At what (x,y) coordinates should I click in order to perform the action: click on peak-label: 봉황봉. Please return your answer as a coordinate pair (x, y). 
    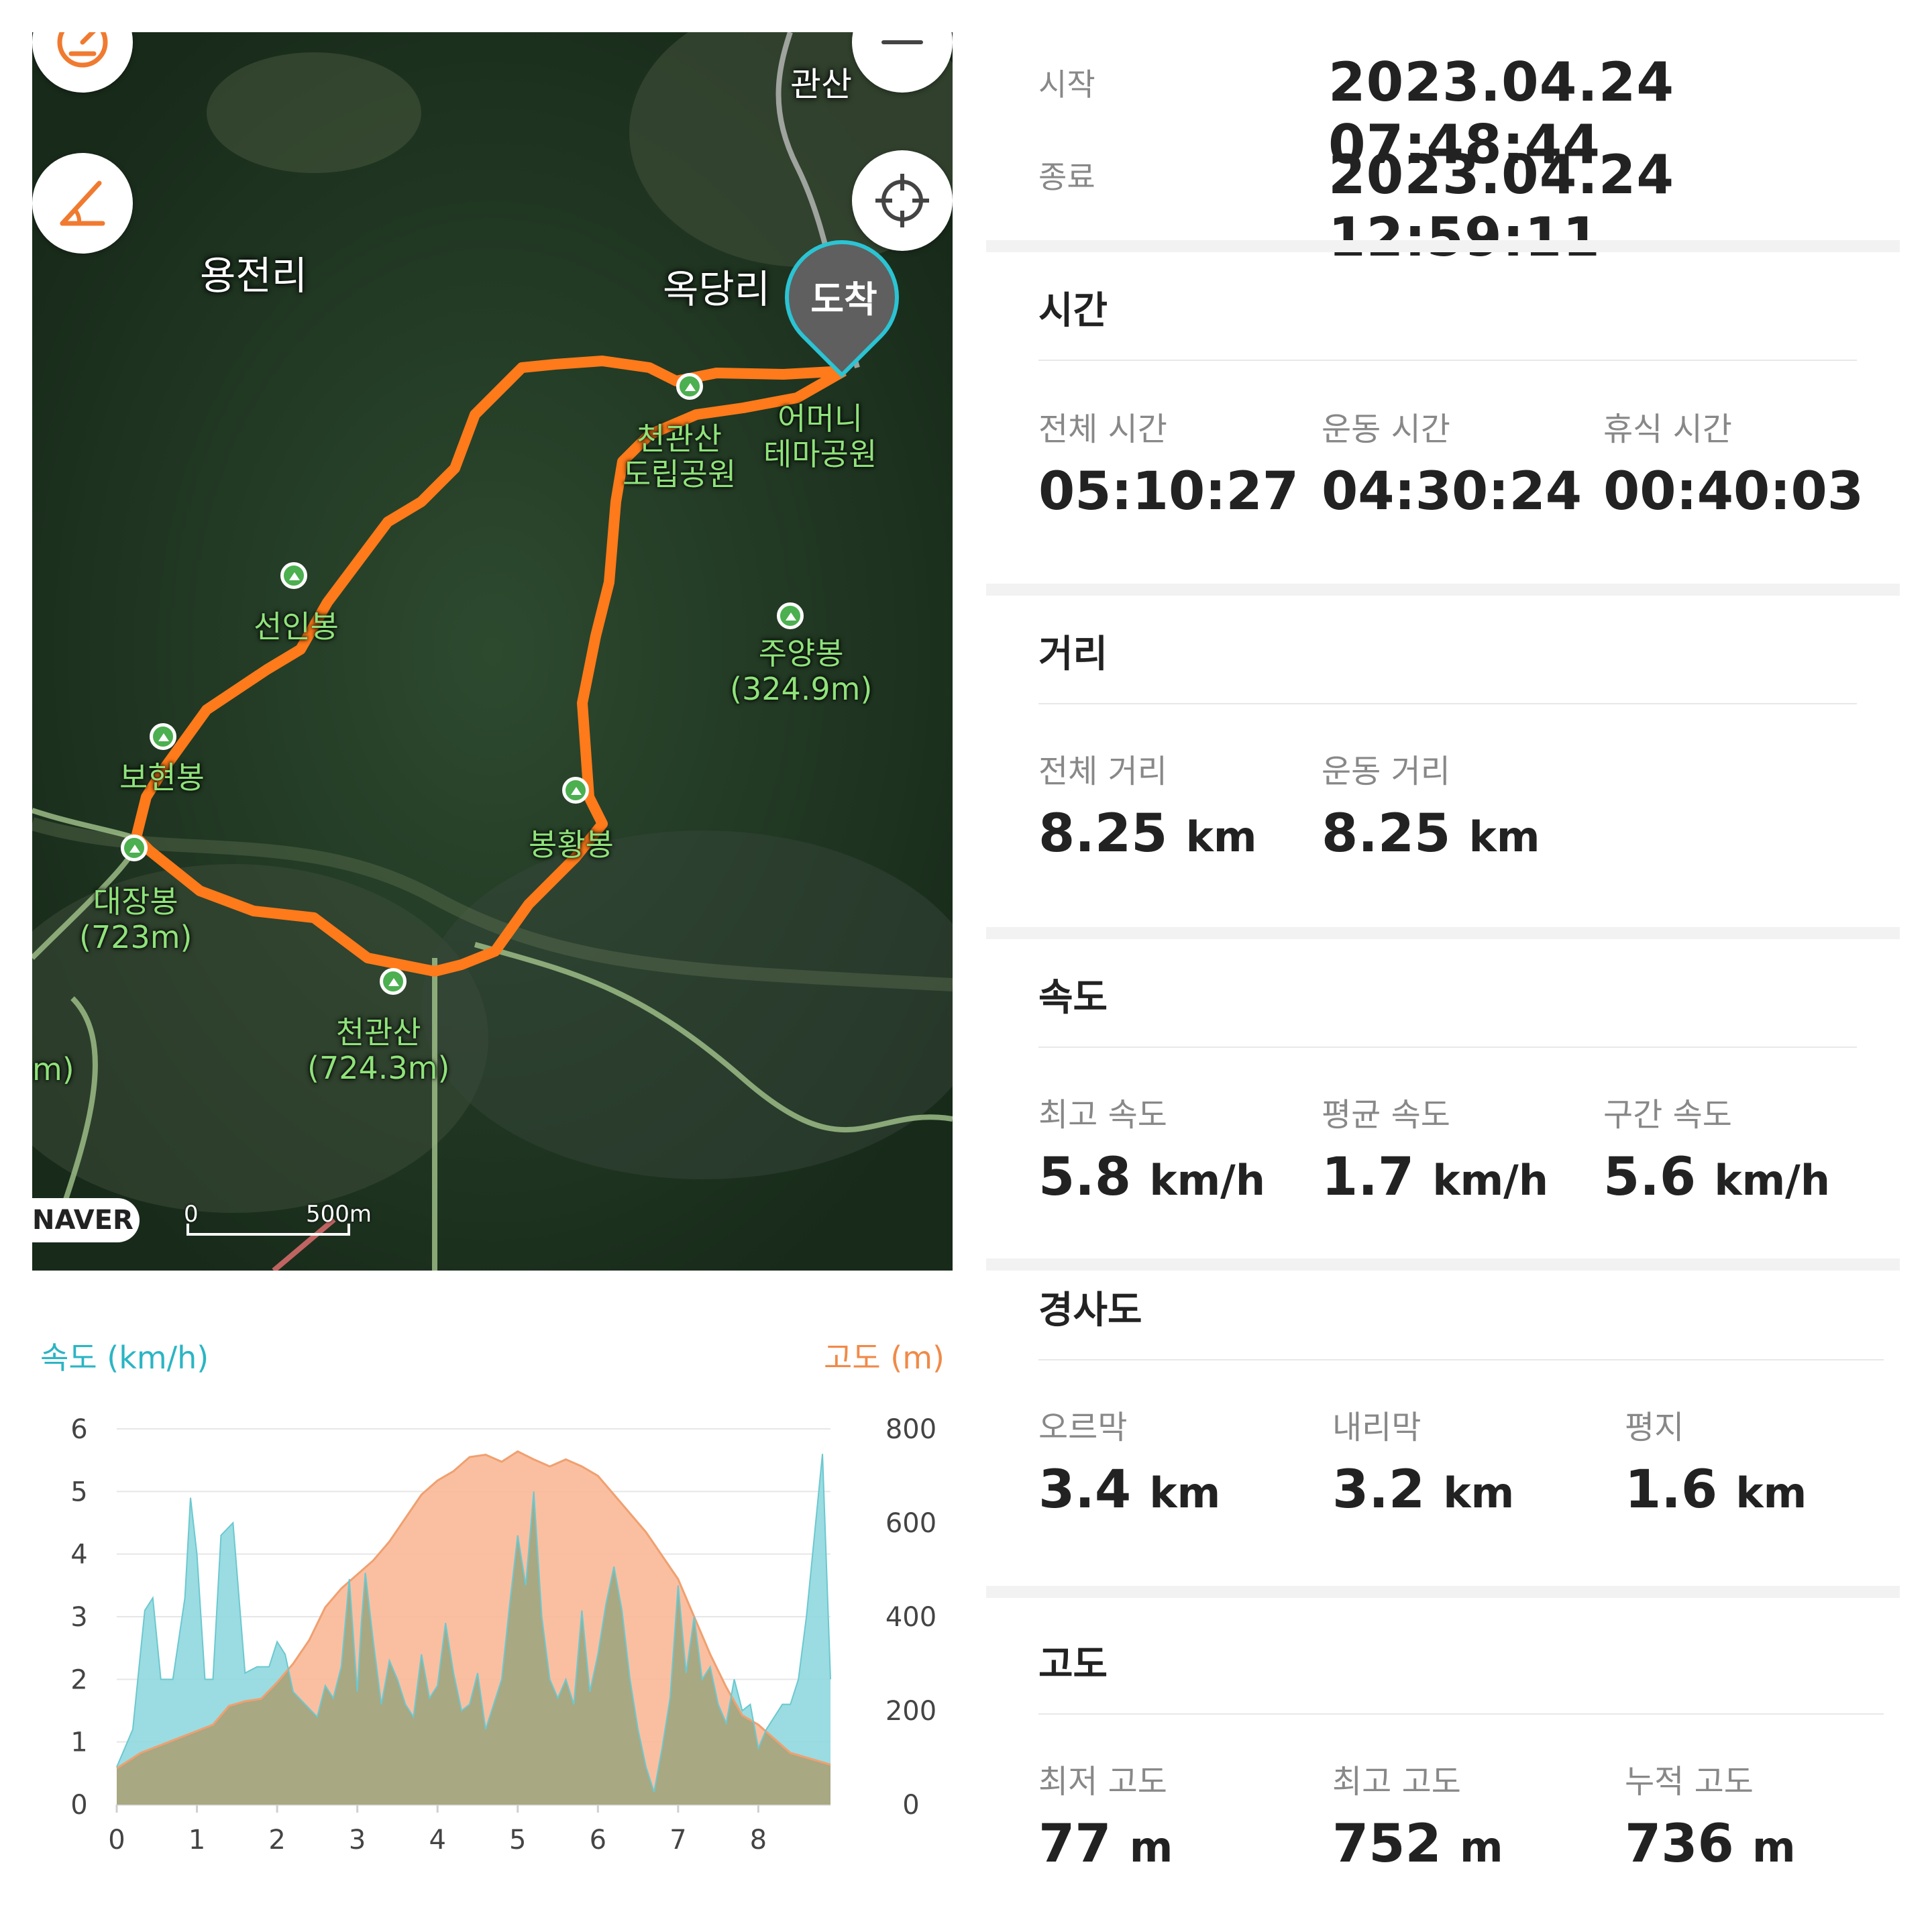
    Looking at the image, I should click on (571, 844).